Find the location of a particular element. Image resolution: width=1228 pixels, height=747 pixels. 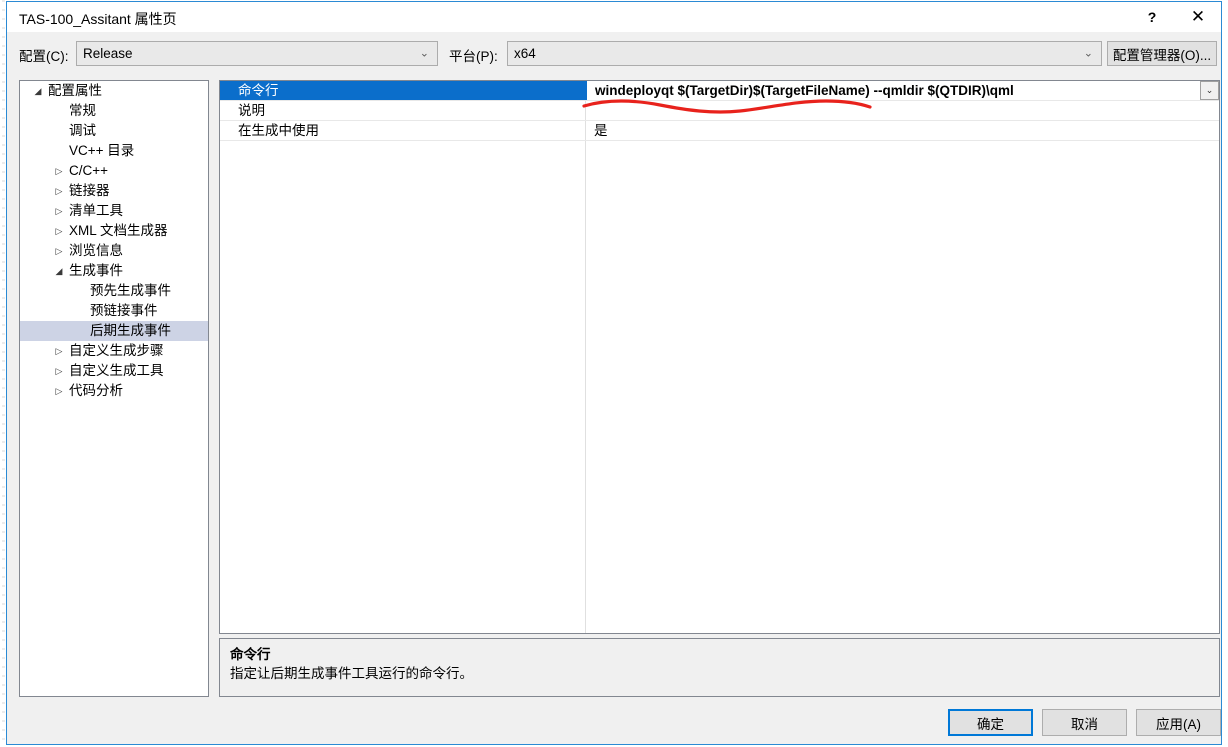

tree-item-label: C/C++ is located at coordinates (89, 170).